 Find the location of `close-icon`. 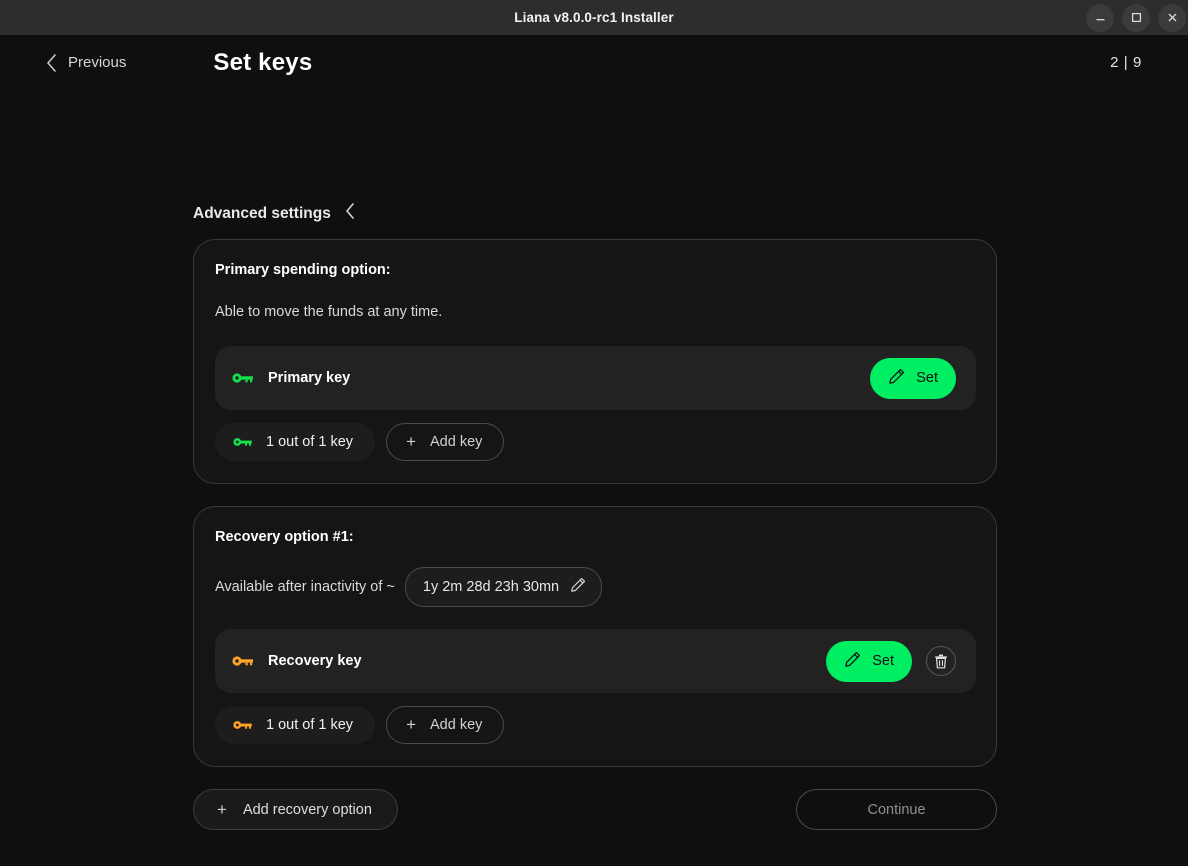

close-icon is located at coordinates (1172, 17).